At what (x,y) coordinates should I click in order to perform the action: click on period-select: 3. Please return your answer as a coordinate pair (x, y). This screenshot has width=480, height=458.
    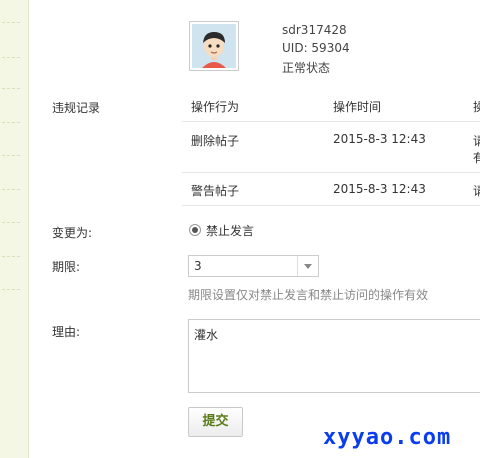
    Looking at the image, I should click on (253, 266).